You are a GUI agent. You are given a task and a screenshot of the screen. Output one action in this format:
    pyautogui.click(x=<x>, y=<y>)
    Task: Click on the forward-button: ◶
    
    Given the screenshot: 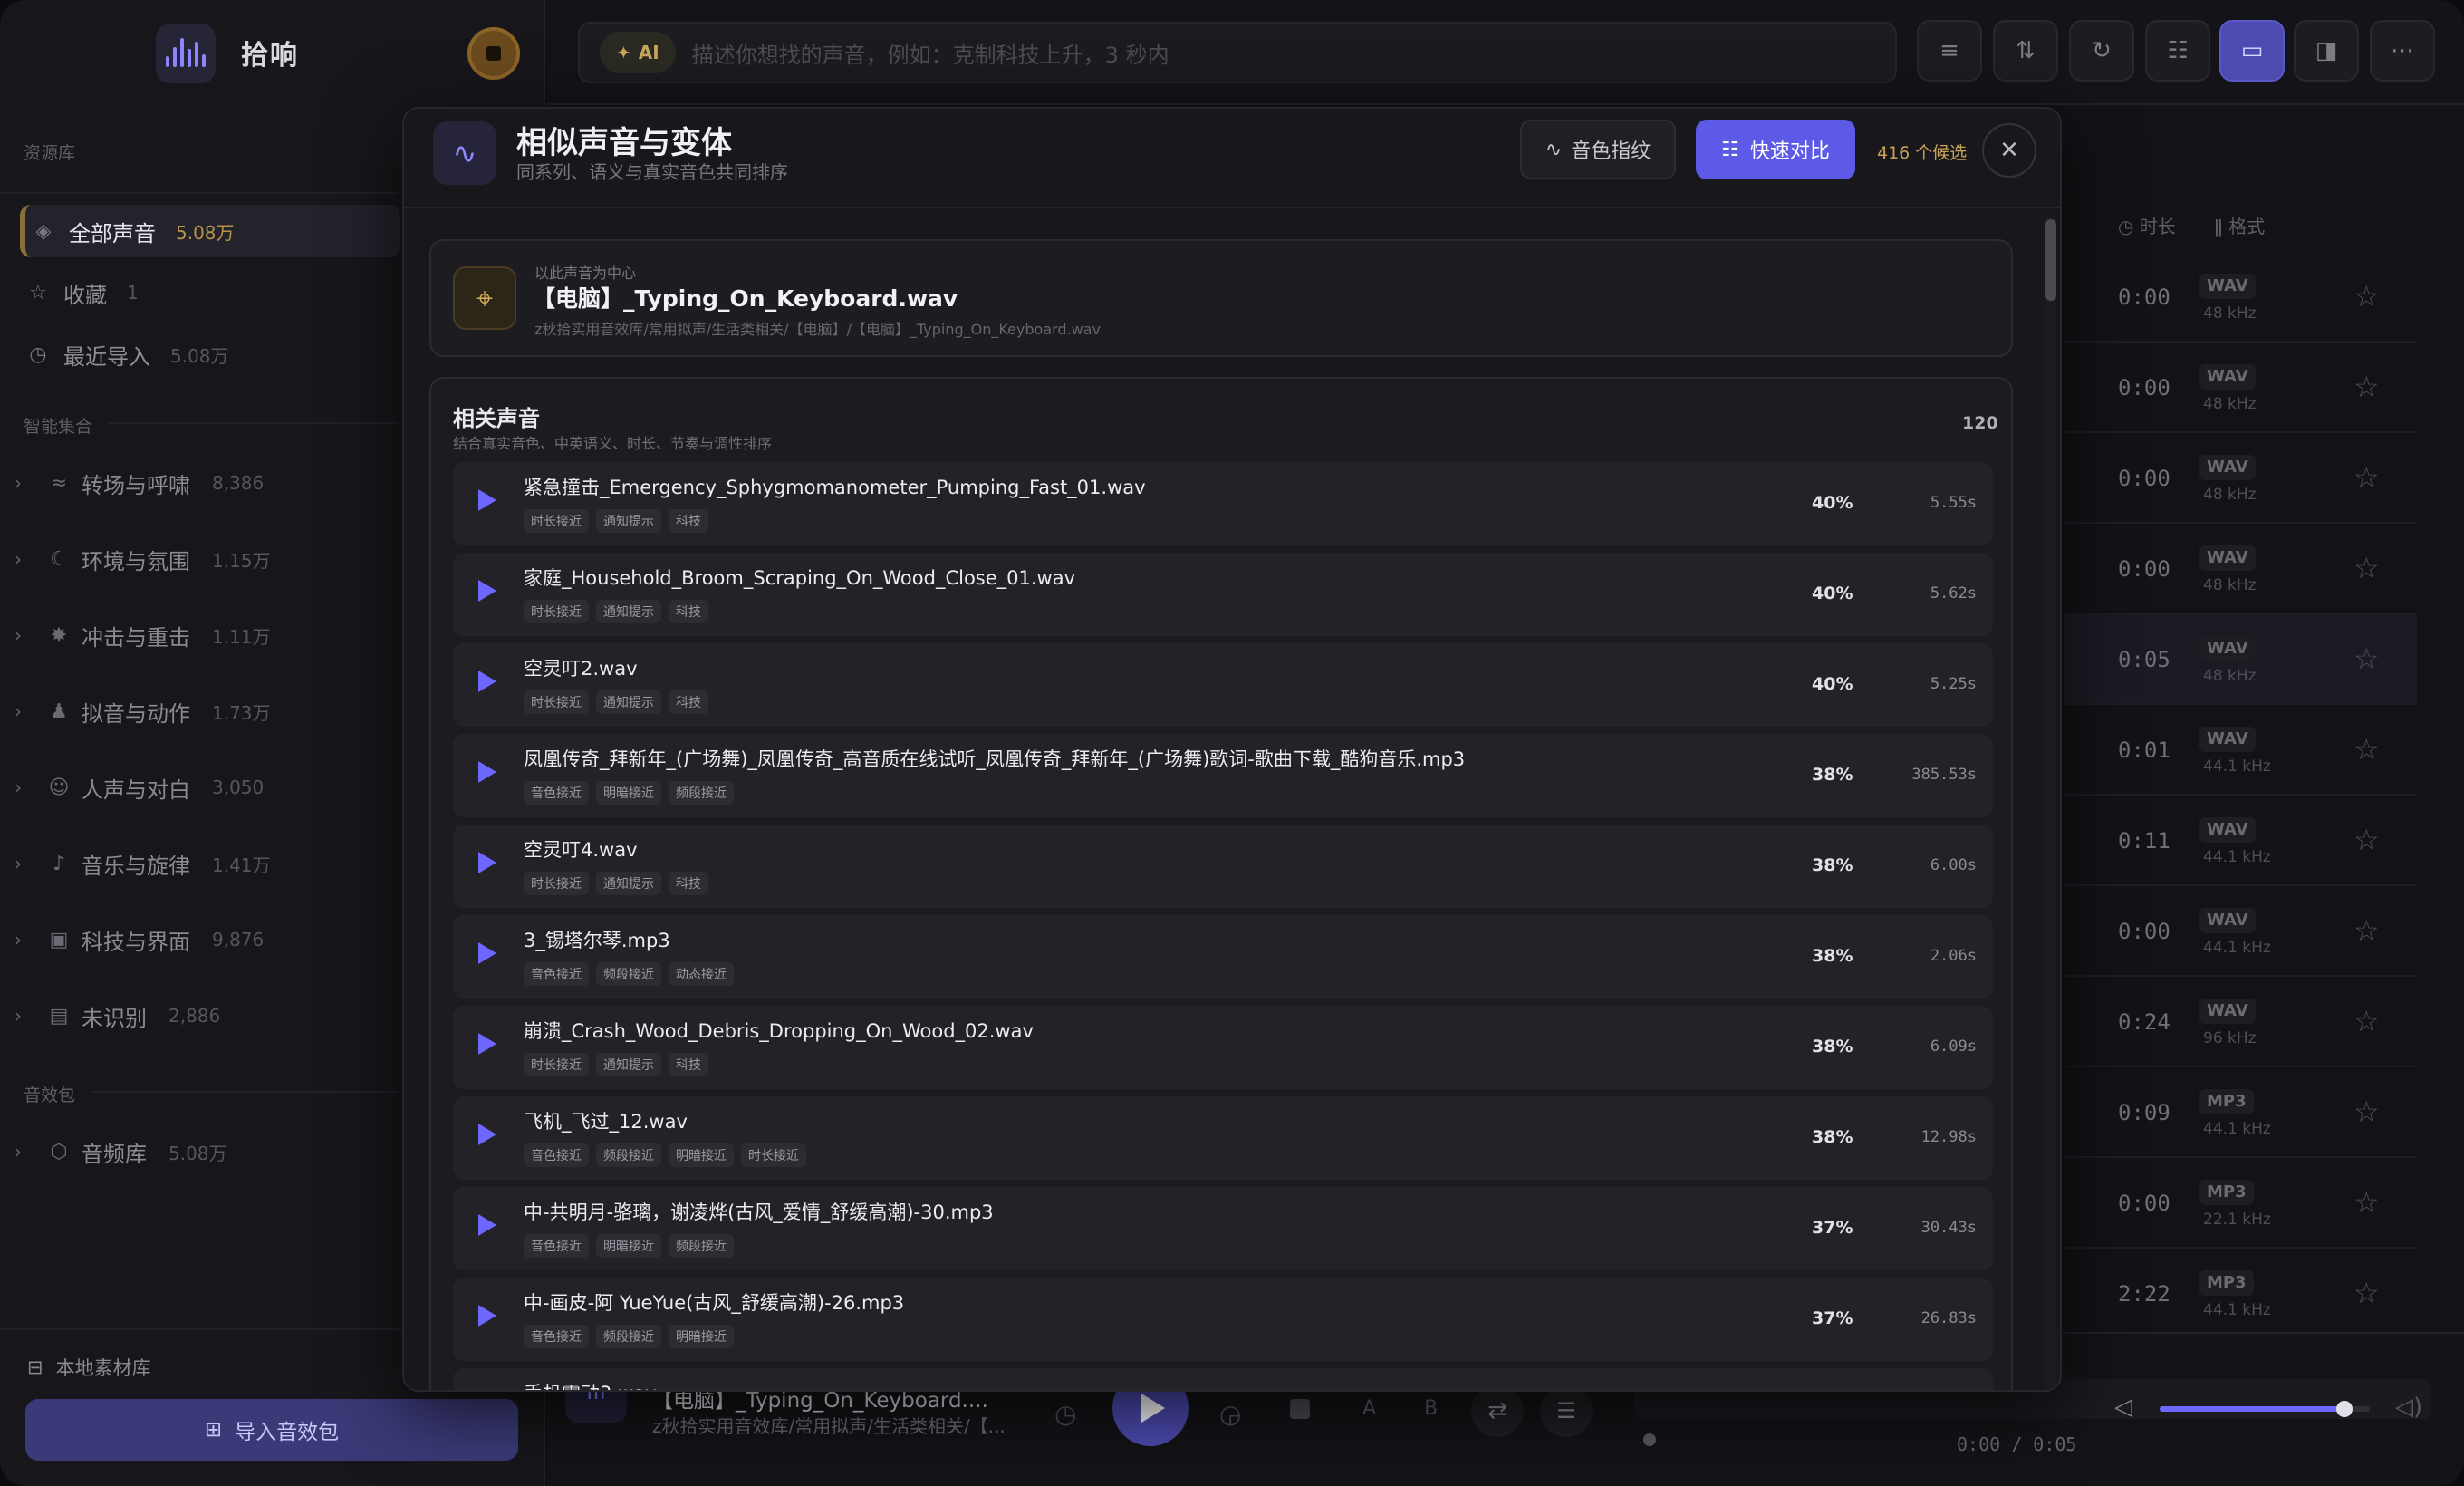 What is the action you would take?
    pyautogui.click(x=1230, y=1414)
    